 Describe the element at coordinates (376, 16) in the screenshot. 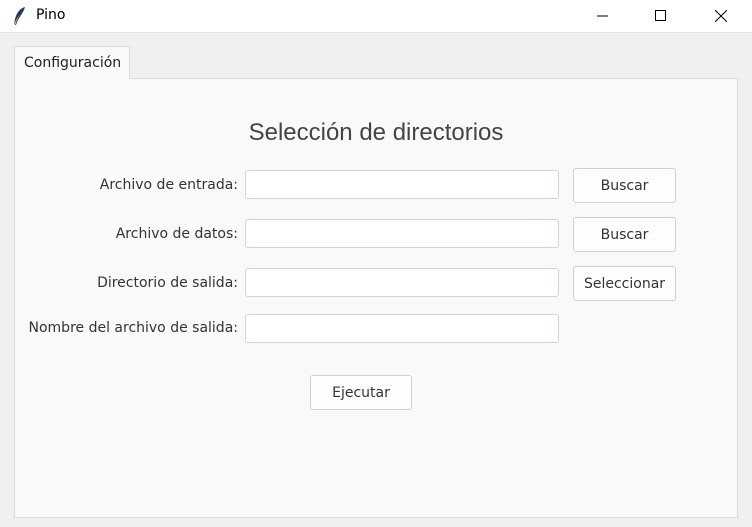

I see `title-bar: Pino` at that location.